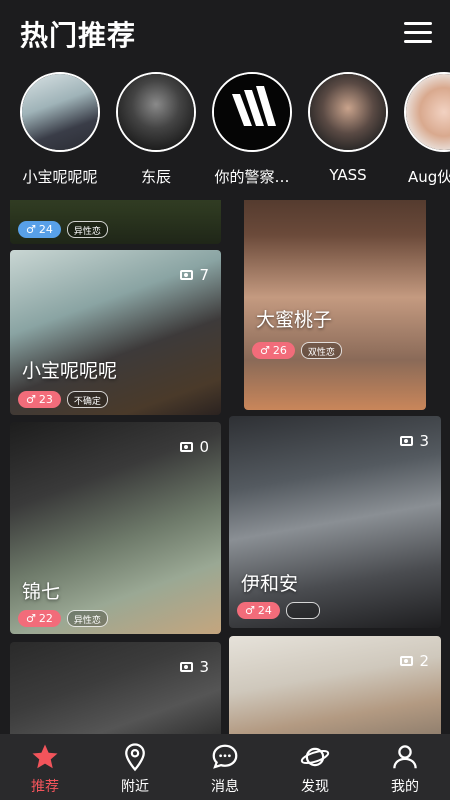  What do you see at coordinates (279, 350) in the screenshot?
I see `age-value: 26` at bounding box center [279, 350].